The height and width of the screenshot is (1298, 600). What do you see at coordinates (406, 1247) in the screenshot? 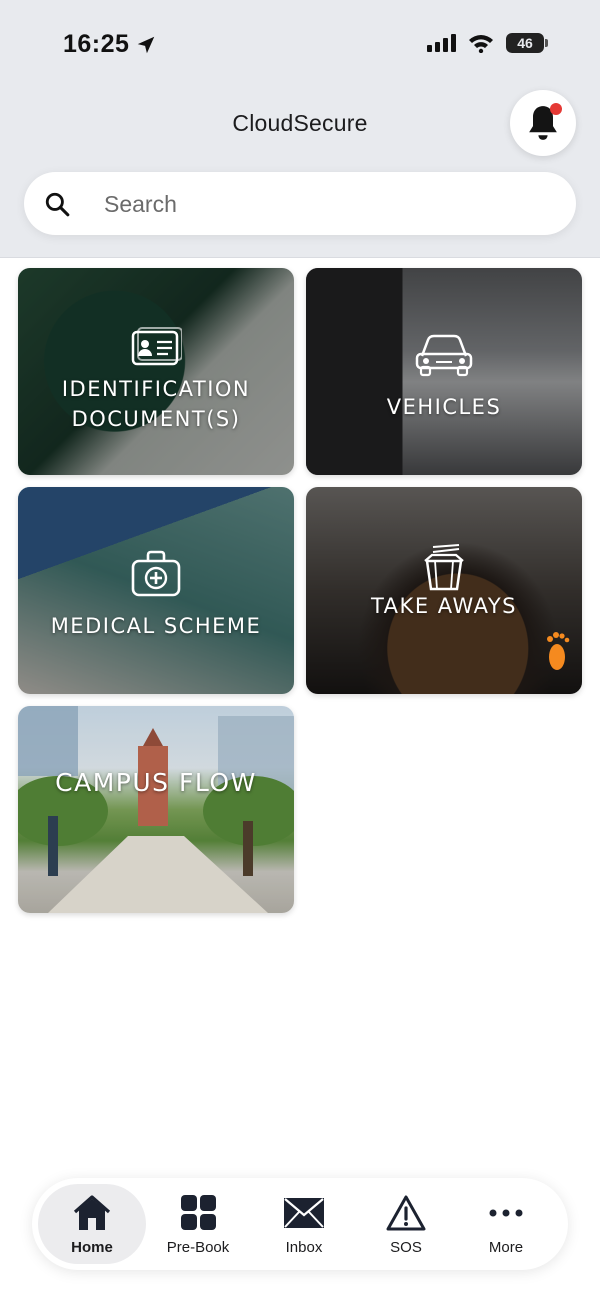
I see `nav-label: SOS` at bounding box center [406, 1247].